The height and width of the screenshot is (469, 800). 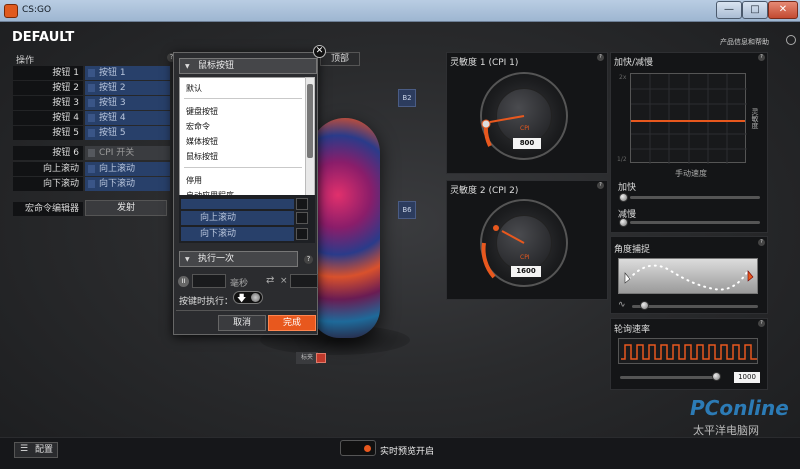 I want to click on scroll-wheel-tag: 标夹, so click(x=307, y=358).